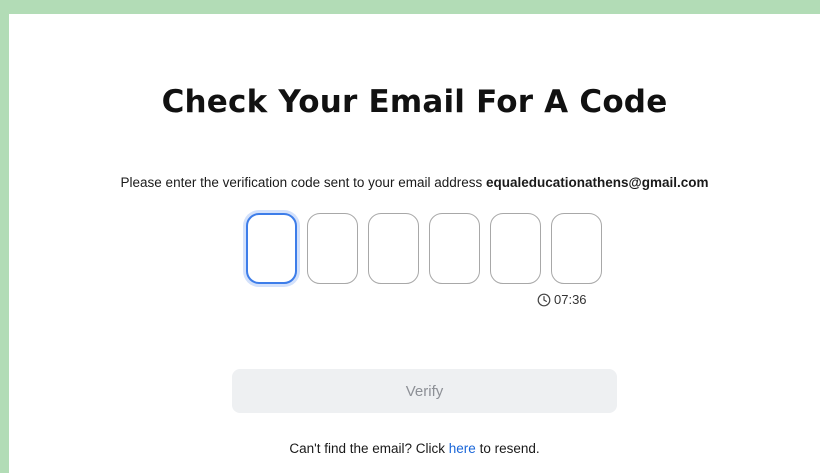 This screenshot has width=820, height=473. I want to click on page-title: Check Your Email For A Code, so click(414, 102).